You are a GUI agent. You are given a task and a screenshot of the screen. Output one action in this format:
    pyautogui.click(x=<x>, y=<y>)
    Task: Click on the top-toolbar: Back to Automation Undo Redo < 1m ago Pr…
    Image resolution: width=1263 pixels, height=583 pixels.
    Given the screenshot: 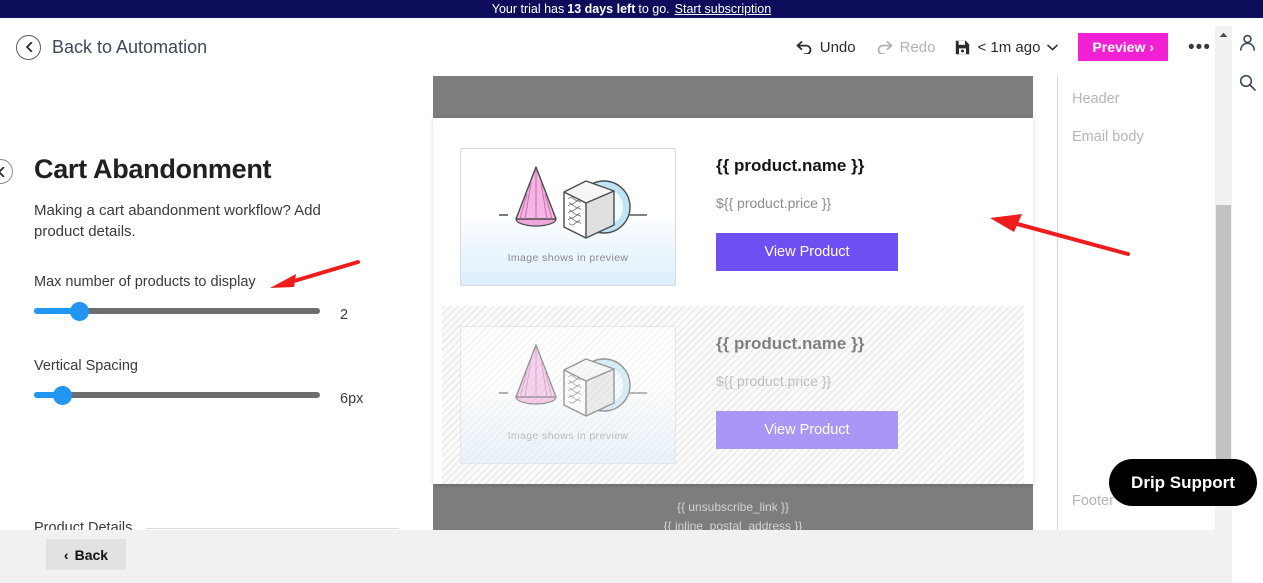 What is the action you would take?
    pyautogui.click(x=631, y=47)
    